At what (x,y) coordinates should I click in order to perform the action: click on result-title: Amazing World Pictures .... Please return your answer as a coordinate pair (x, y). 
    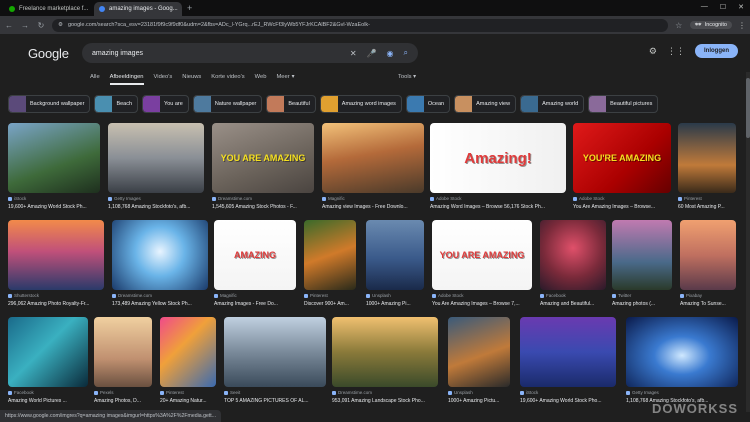
    Looking at the image, I should click on (48, 401).